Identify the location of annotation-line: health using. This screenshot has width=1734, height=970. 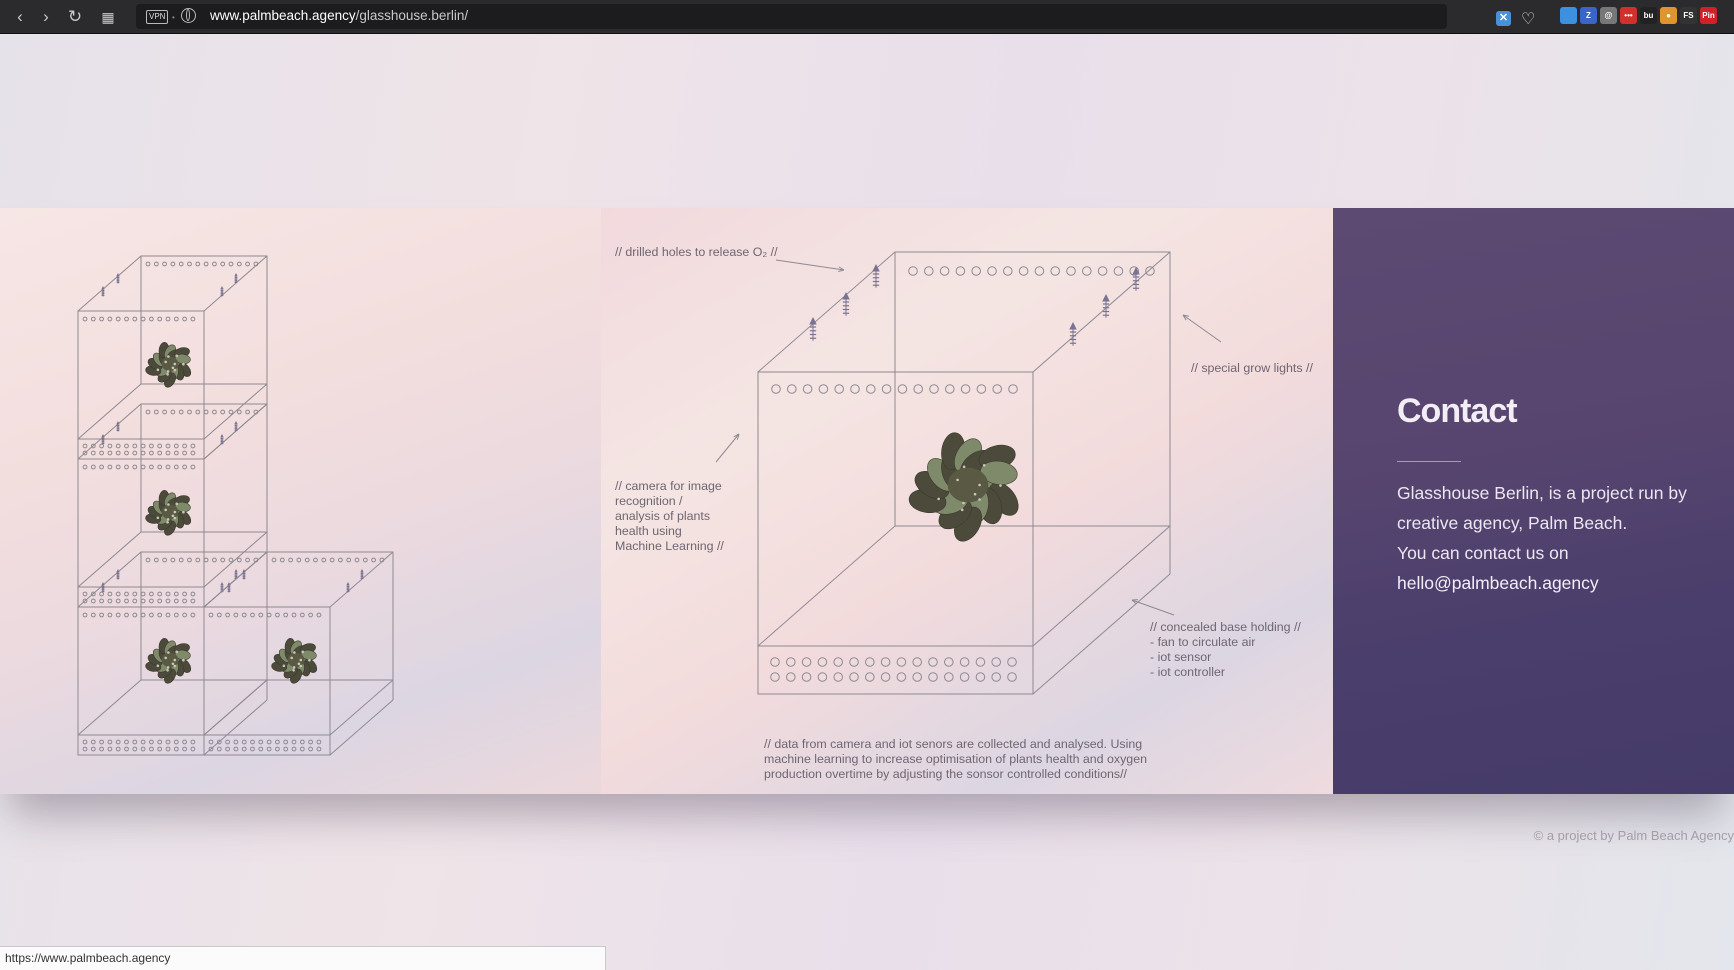
(648, 531).